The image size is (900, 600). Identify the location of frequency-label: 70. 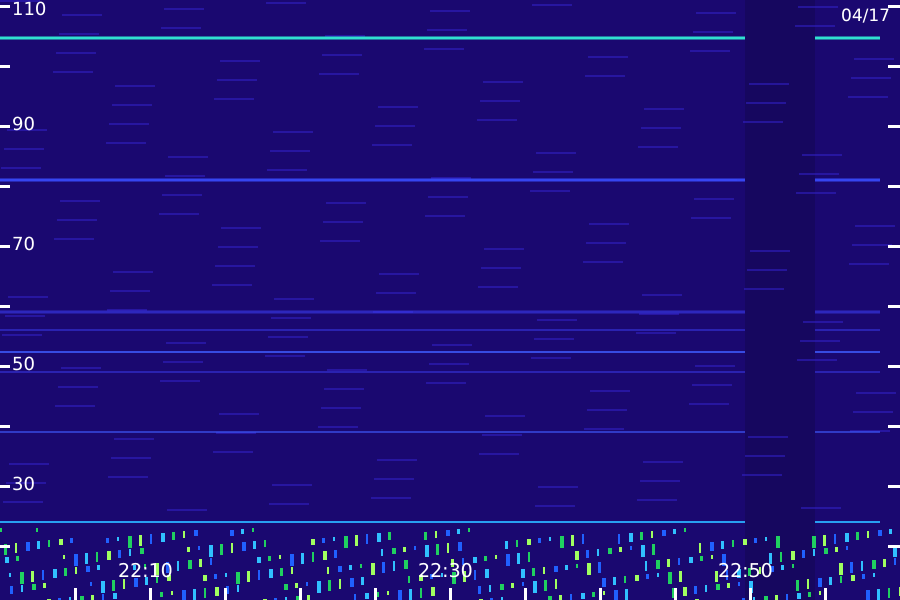
(23, 245).